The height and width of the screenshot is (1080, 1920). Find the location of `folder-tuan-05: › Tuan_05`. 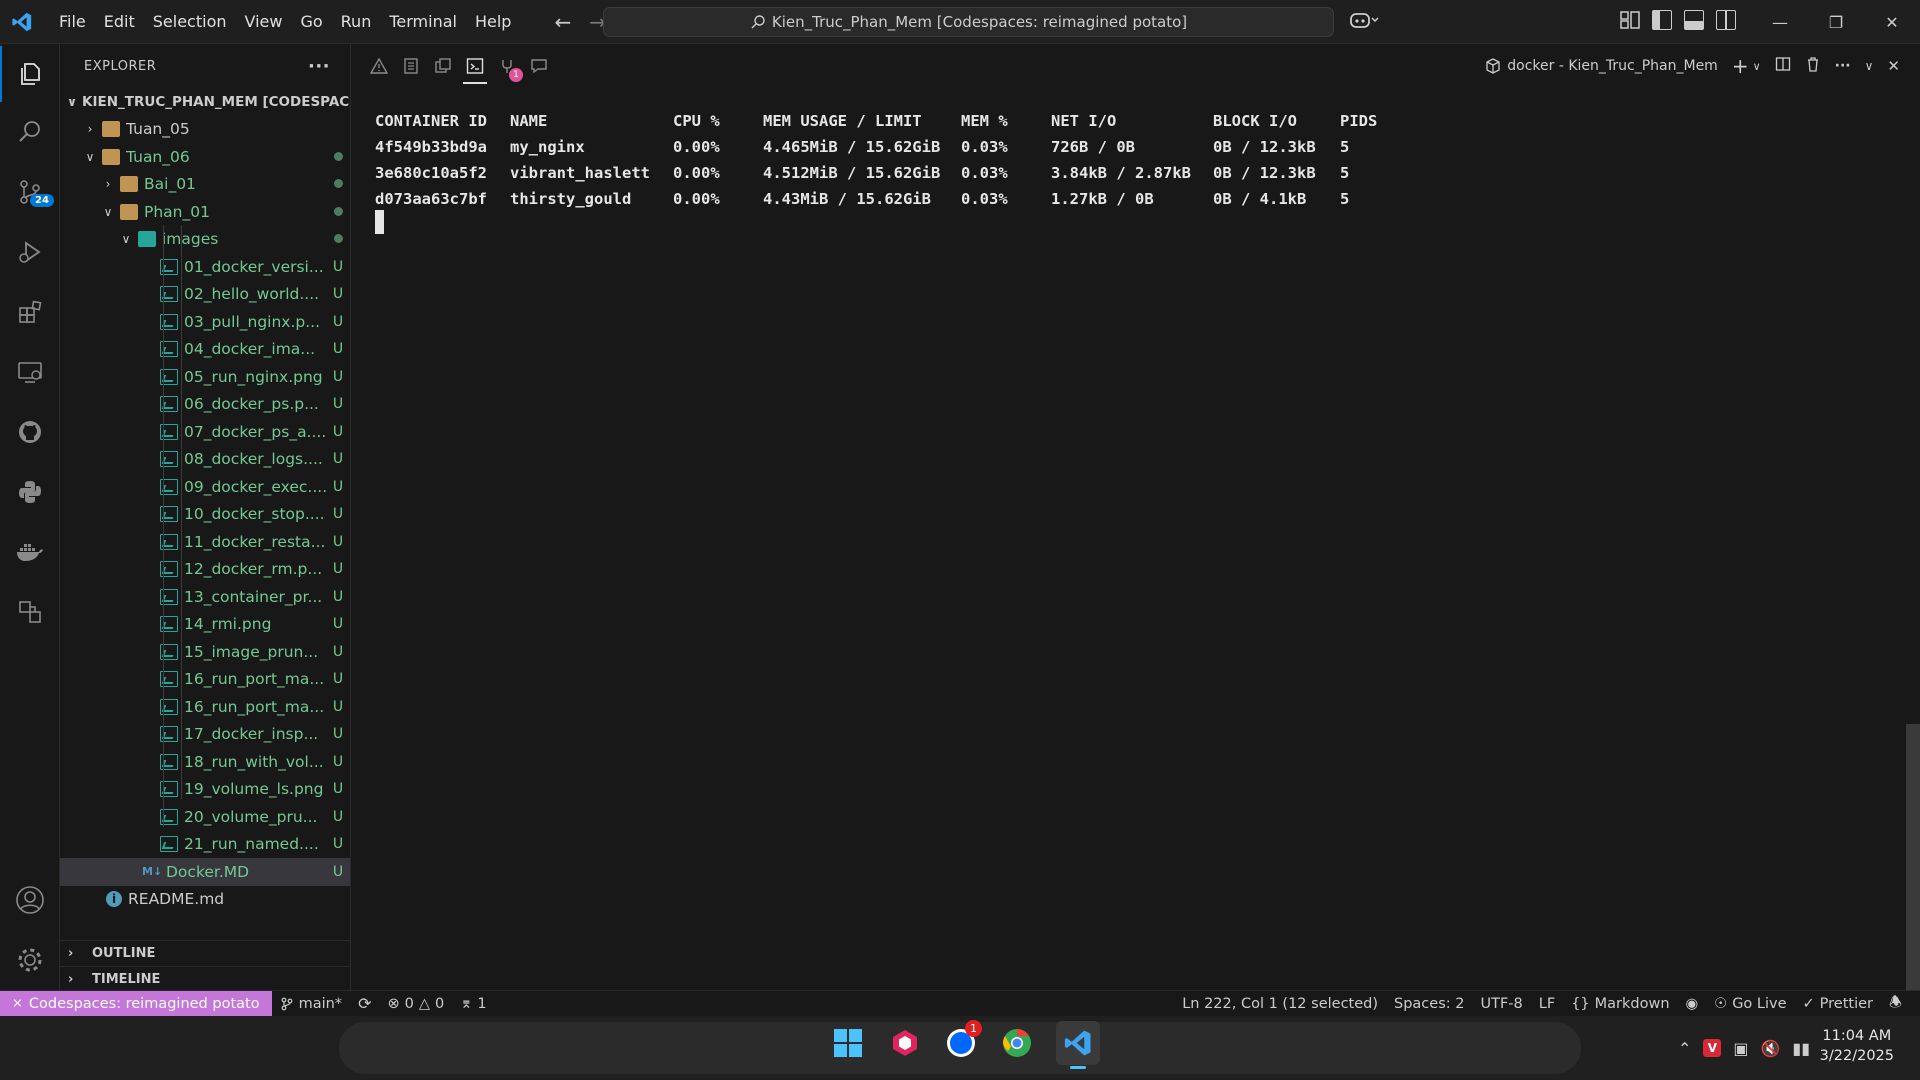

folder-tuan-05: › Tuan_05 is located at coordinates (205, 130).